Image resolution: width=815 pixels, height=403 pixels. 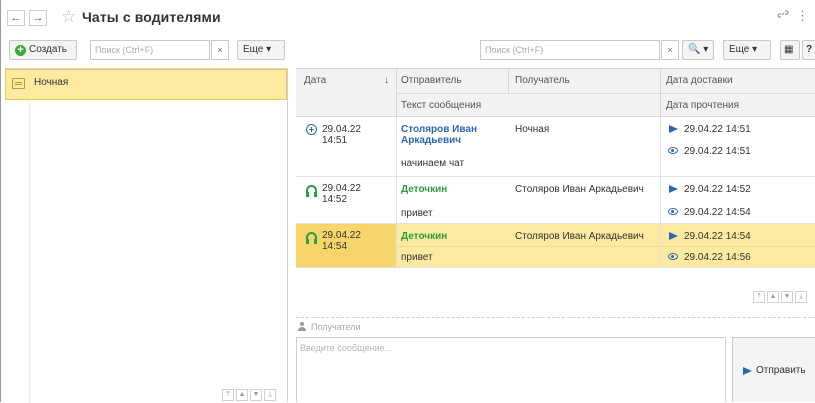 What do you see at coordinates (335, 140) in the screenshot?
I see `row-time: 14:51` at bounding box center [335, 140].